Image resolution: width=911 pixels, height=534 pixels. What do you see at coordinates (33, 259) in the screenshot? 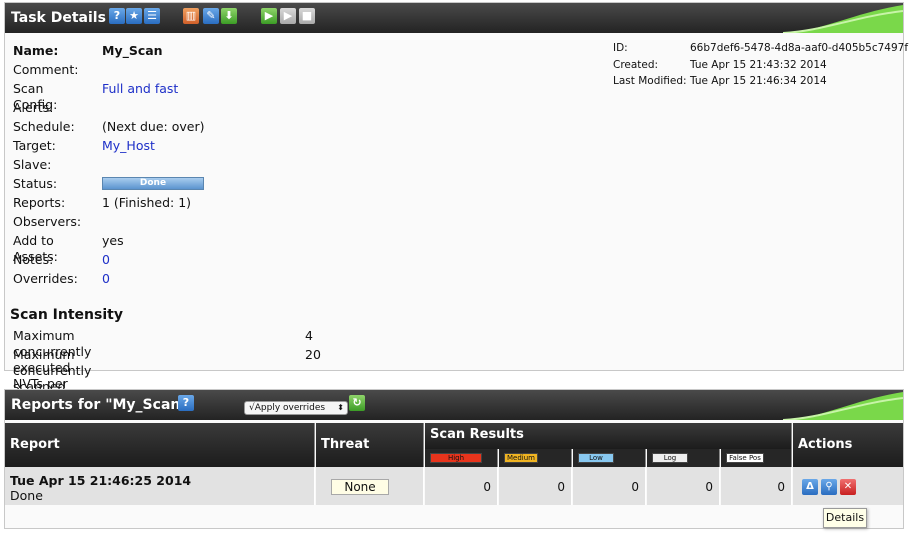
I see `field-label: Notes:` at bounding box center [33, 259].